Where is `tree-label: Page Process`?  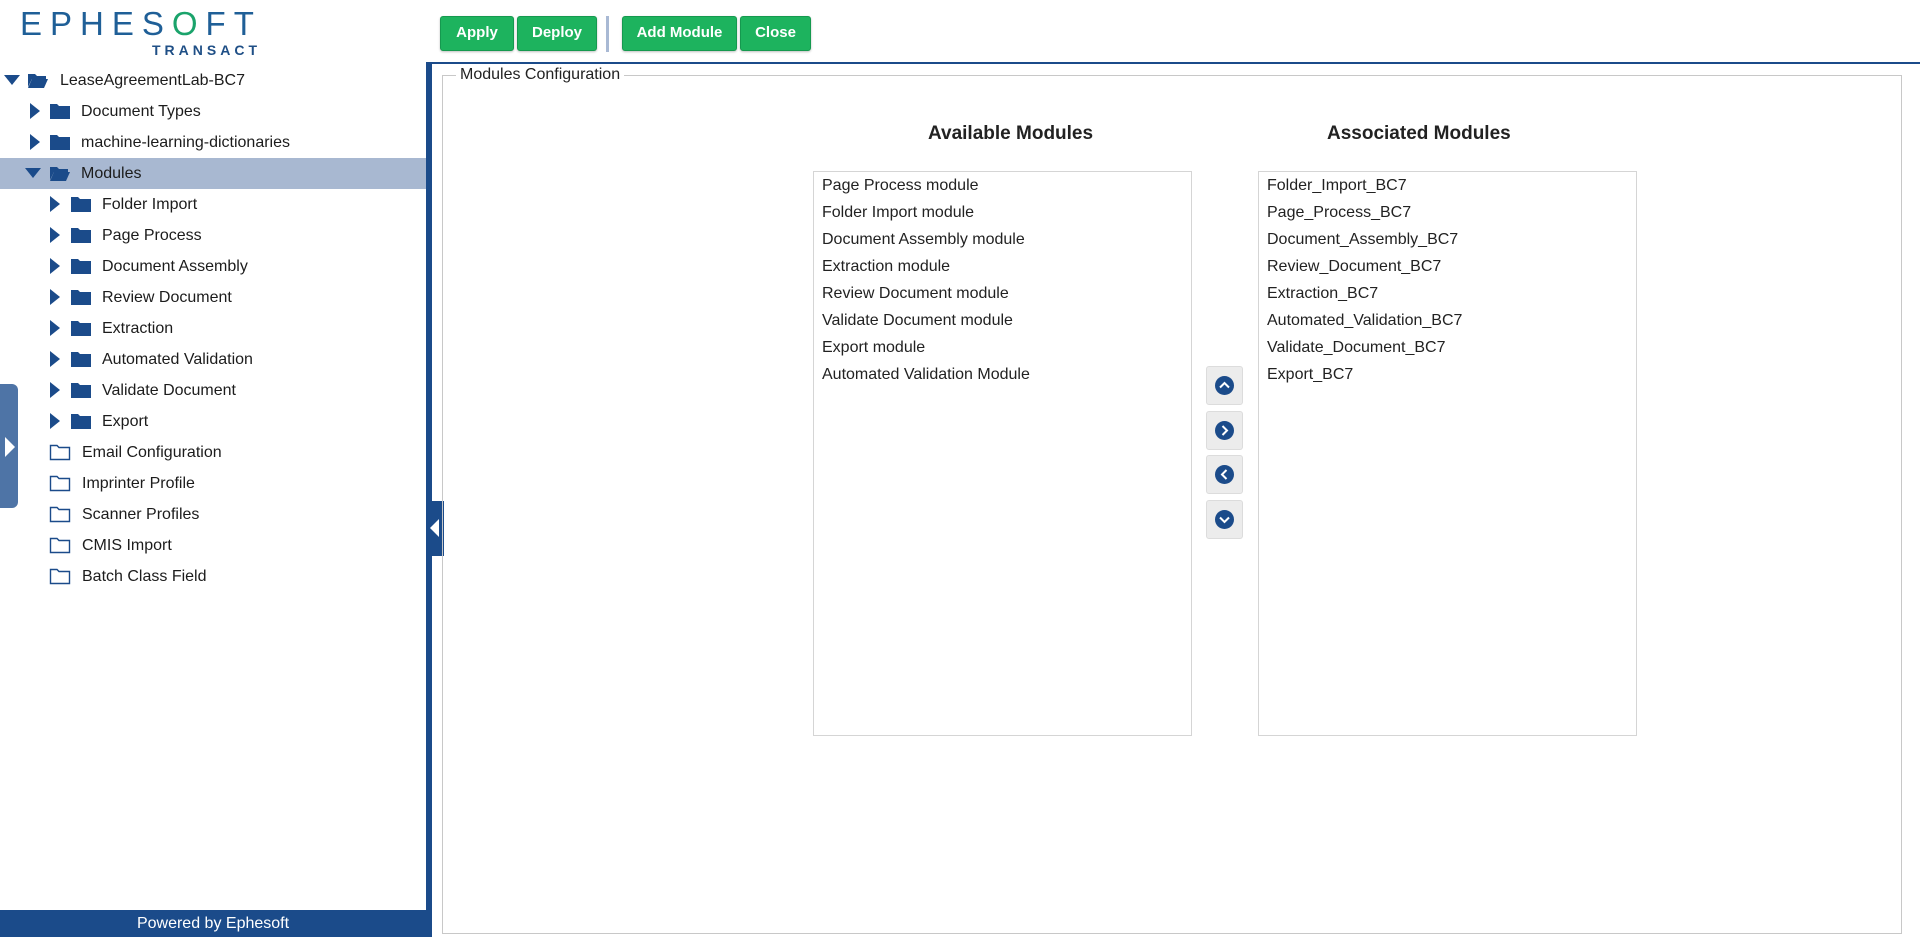 tree-label: Page Process is located at coordinates (152, 236).